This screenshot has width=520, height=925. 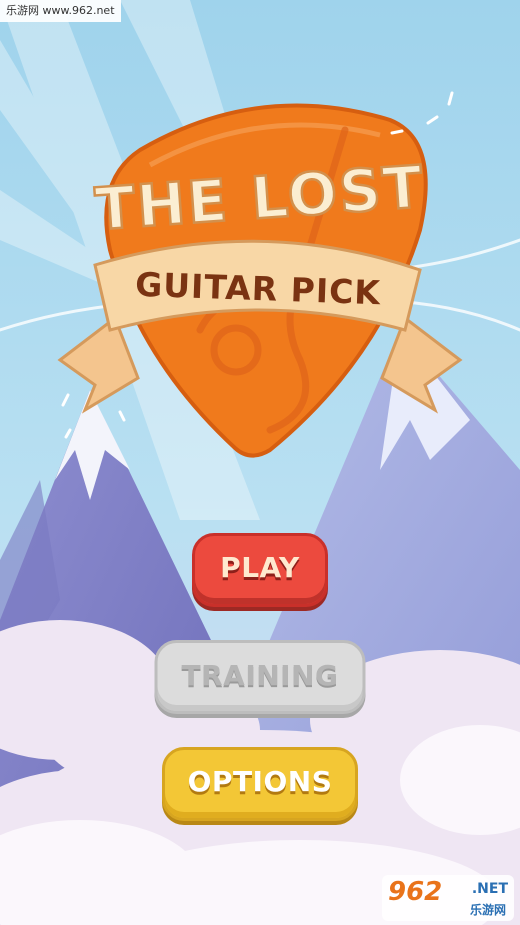 I want to click on options-button-label: OPTIONS, so click(x=260, y=781).